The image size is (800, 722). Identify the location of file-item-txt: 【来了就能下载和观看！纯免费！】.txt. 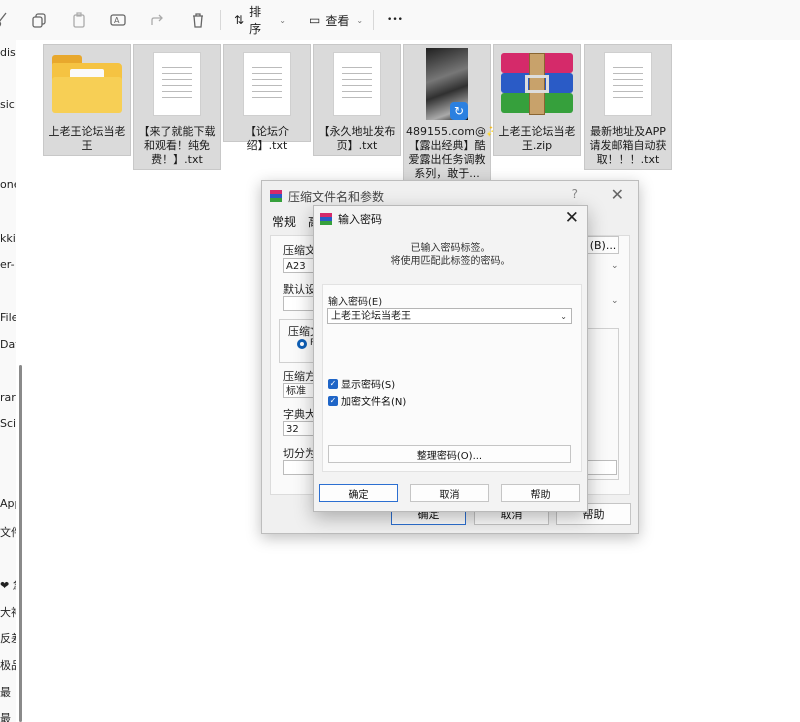
(177, 107).